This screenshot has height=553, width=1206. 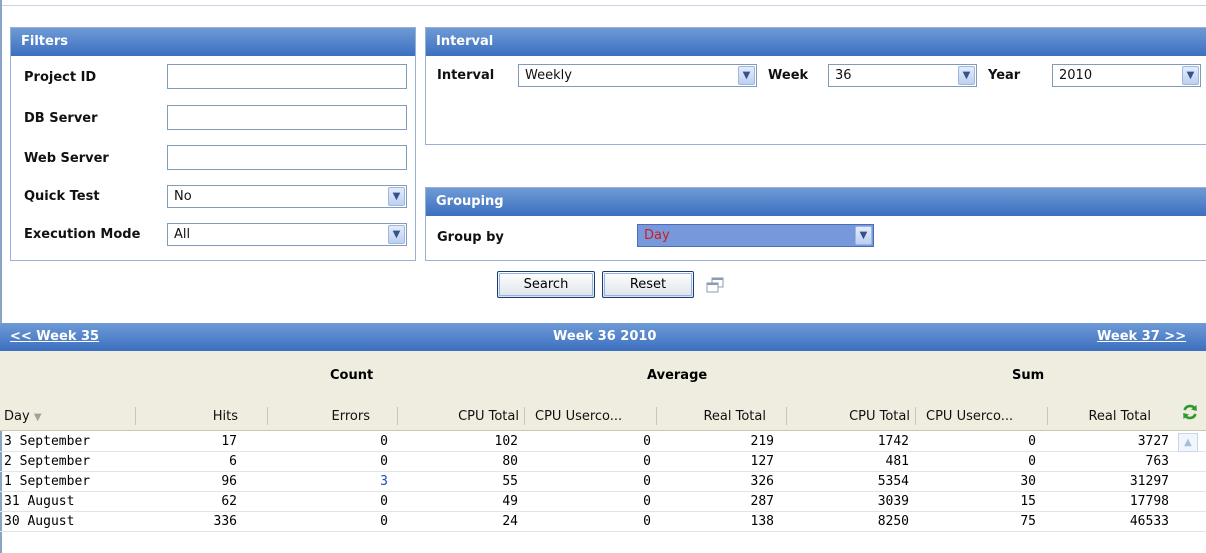 I want to click on cell-errors-link: 3, so click(x=384, y=481).